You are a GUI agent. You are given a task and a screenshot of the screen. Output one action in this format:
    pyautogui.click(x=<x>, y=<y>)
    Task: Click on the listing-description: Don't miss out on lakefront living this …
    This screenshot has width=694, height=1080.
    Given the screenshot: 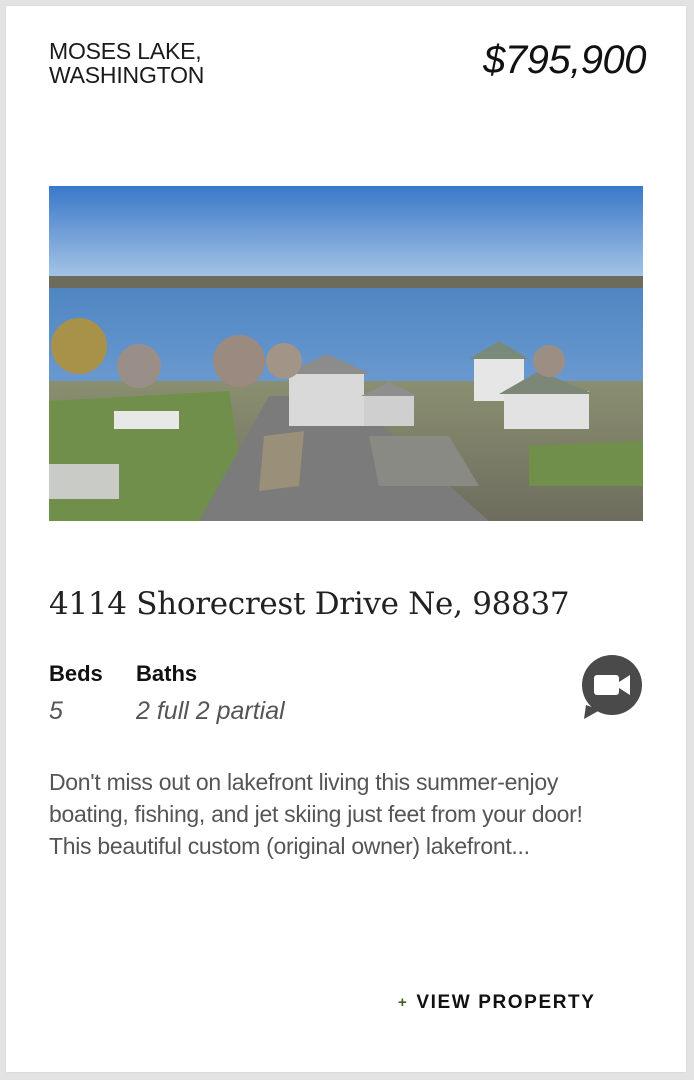 What is the action you would take?
    pyautogui.click(x=349, y=814)
    